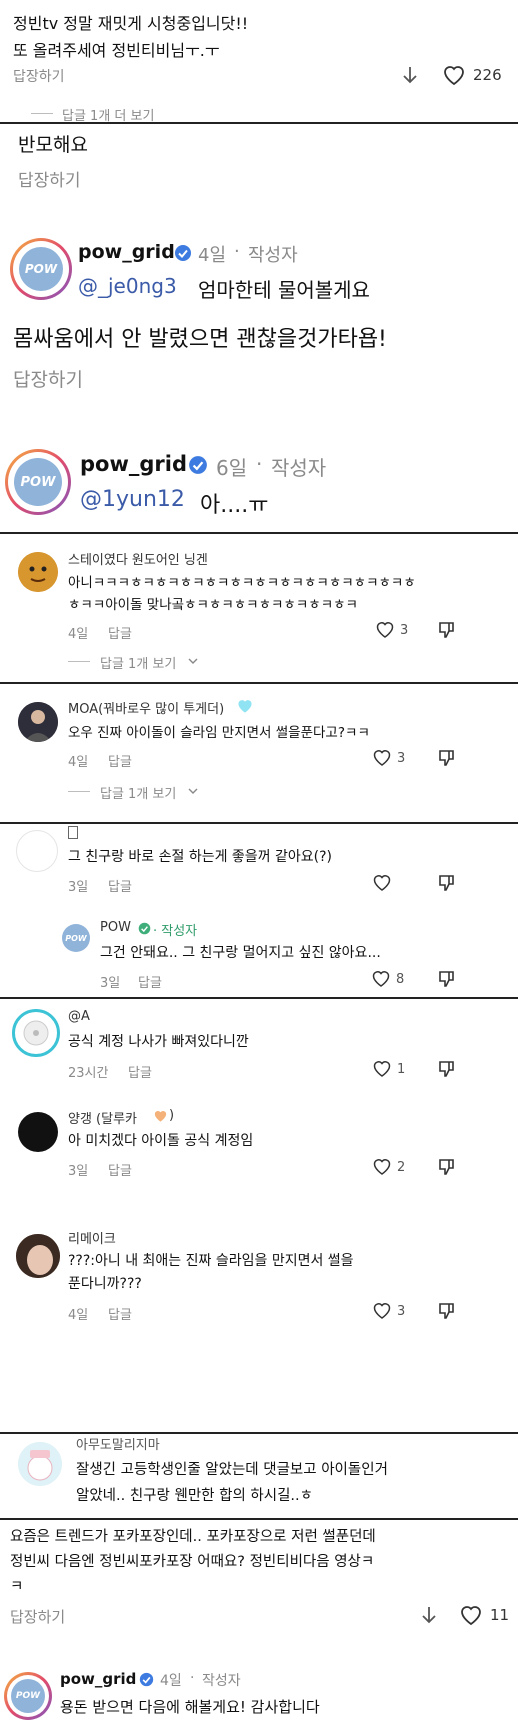 This screenshot has width=518, height=1725. I want to click on mention: @_je0ng3, so click(127, 286).